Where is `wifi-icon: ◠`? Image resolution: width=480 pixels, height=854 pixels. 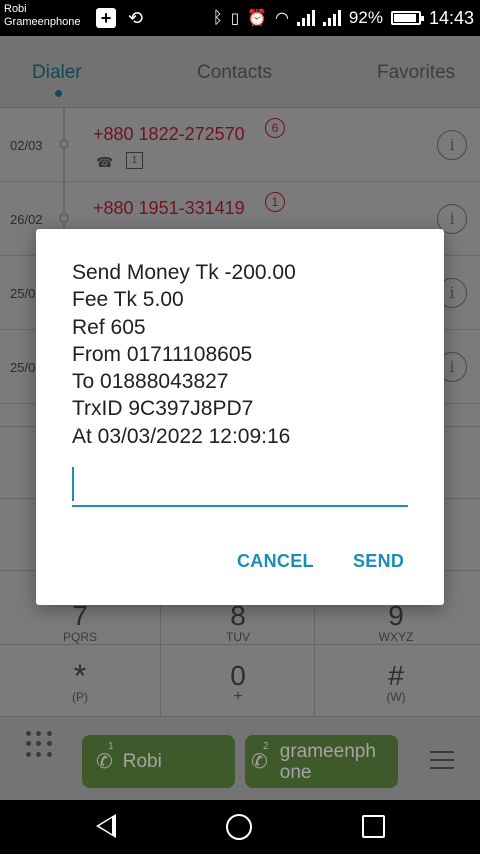
wifi-icon: ◠ is located at coordinates (281, 18).